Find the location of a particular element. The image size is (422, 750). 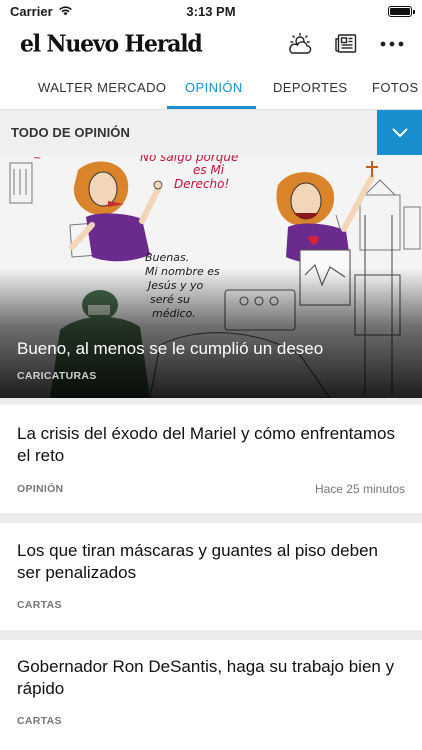

header-icons is located at coordinates (346, 44).